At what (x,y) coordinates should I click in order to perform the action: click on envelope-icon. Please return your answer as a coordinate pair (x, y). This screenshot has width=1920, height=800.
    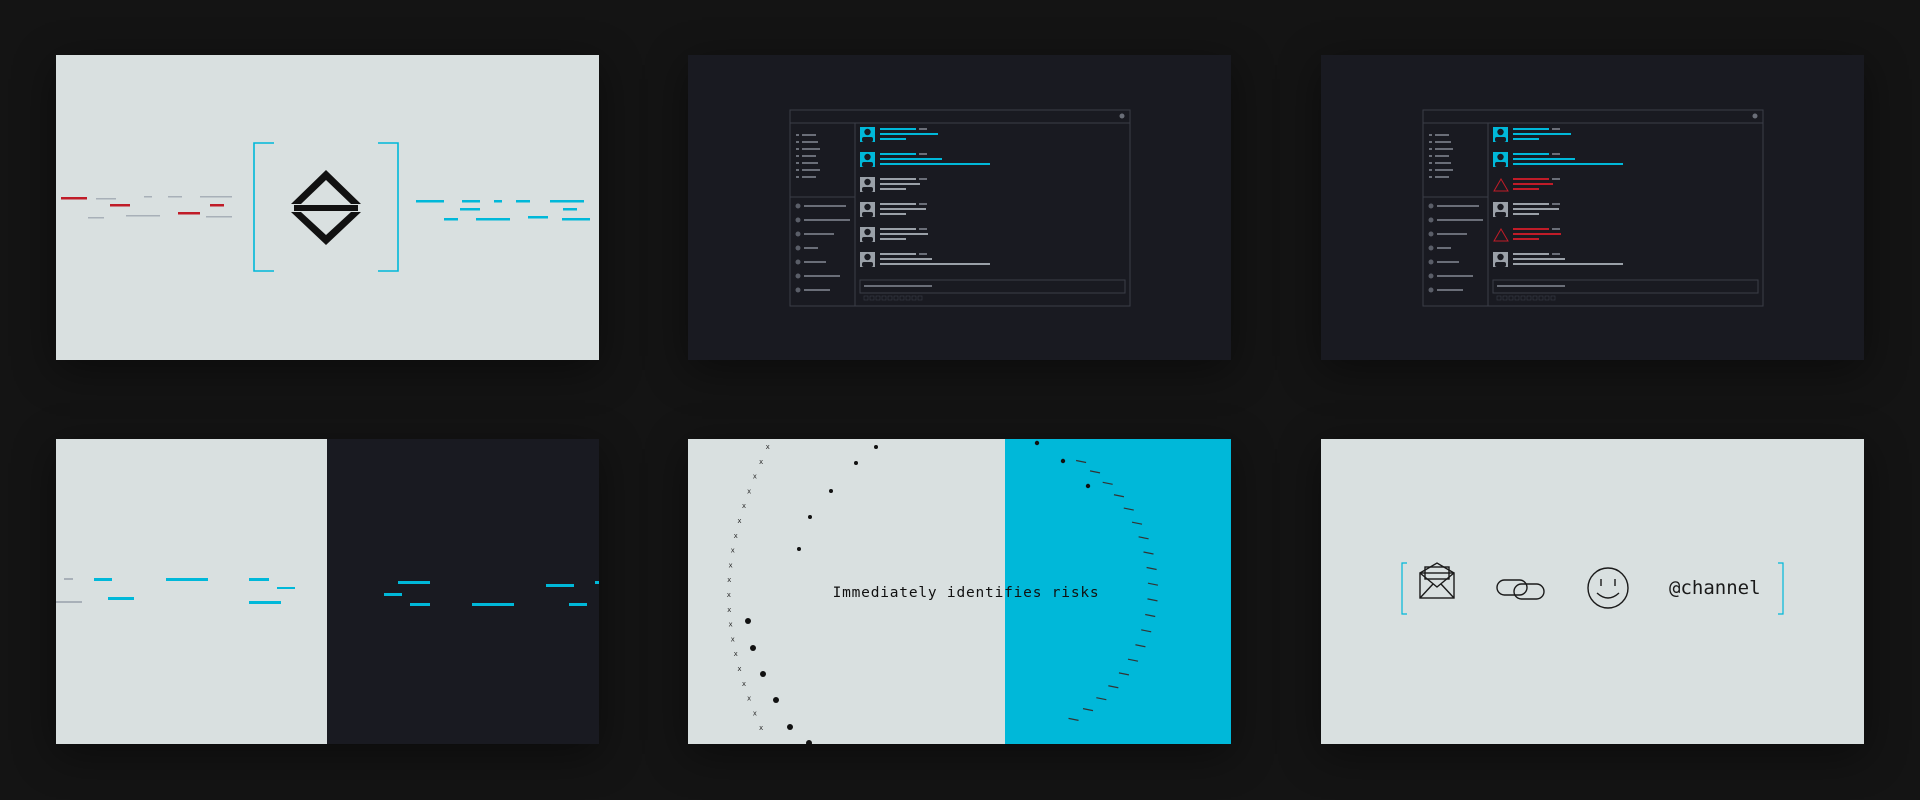
    Looking at the image, I should click on (1437, 580).